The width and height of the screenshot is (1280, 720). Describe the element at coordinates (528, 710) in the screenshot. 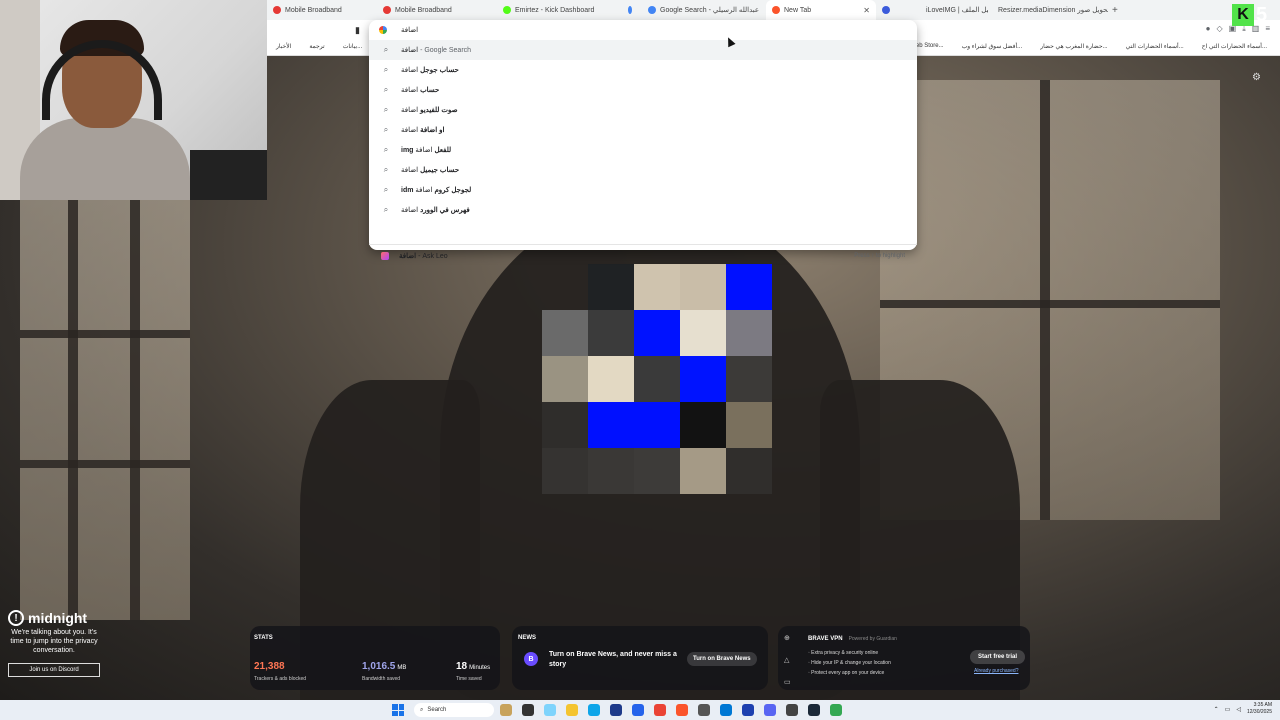

I see `terminal-app-icon` at that location.